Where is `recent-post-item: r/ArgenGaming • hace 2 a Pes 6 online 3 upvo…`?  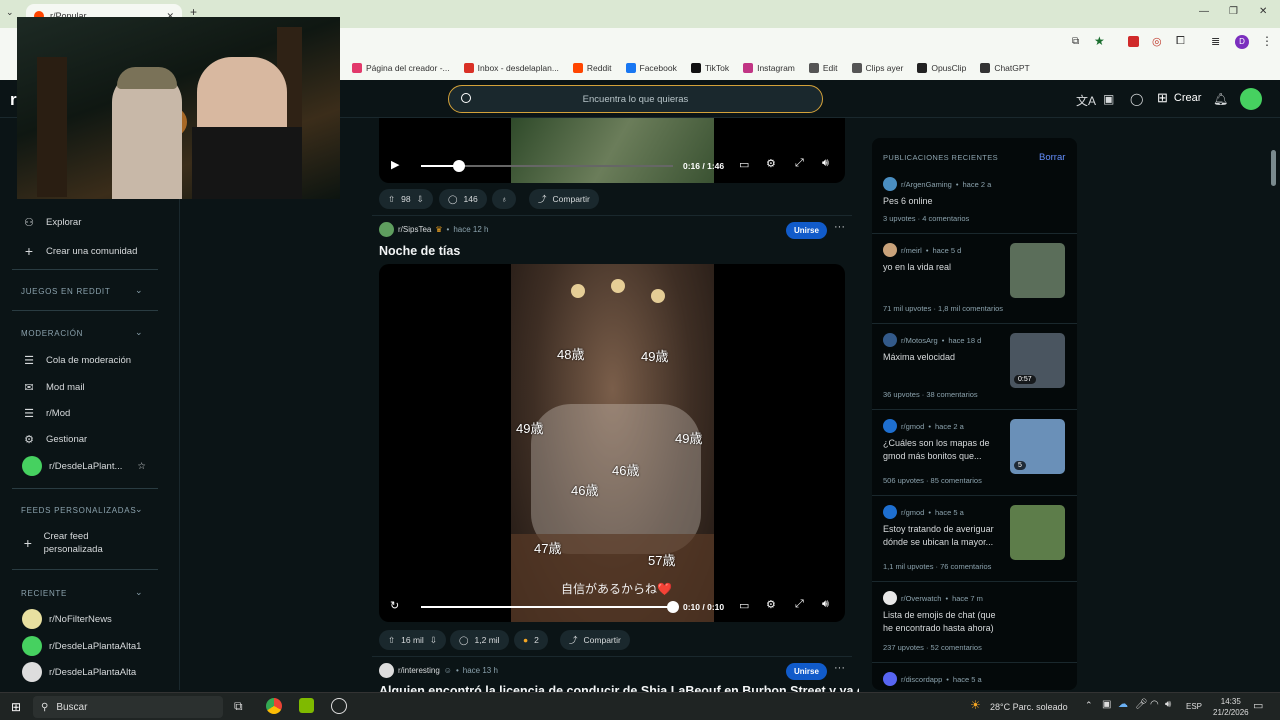 recent-post-item: r/ArgenGaming • hace 2 a Pes 6 online 3 upvo… is located at coordinates (974, 201).